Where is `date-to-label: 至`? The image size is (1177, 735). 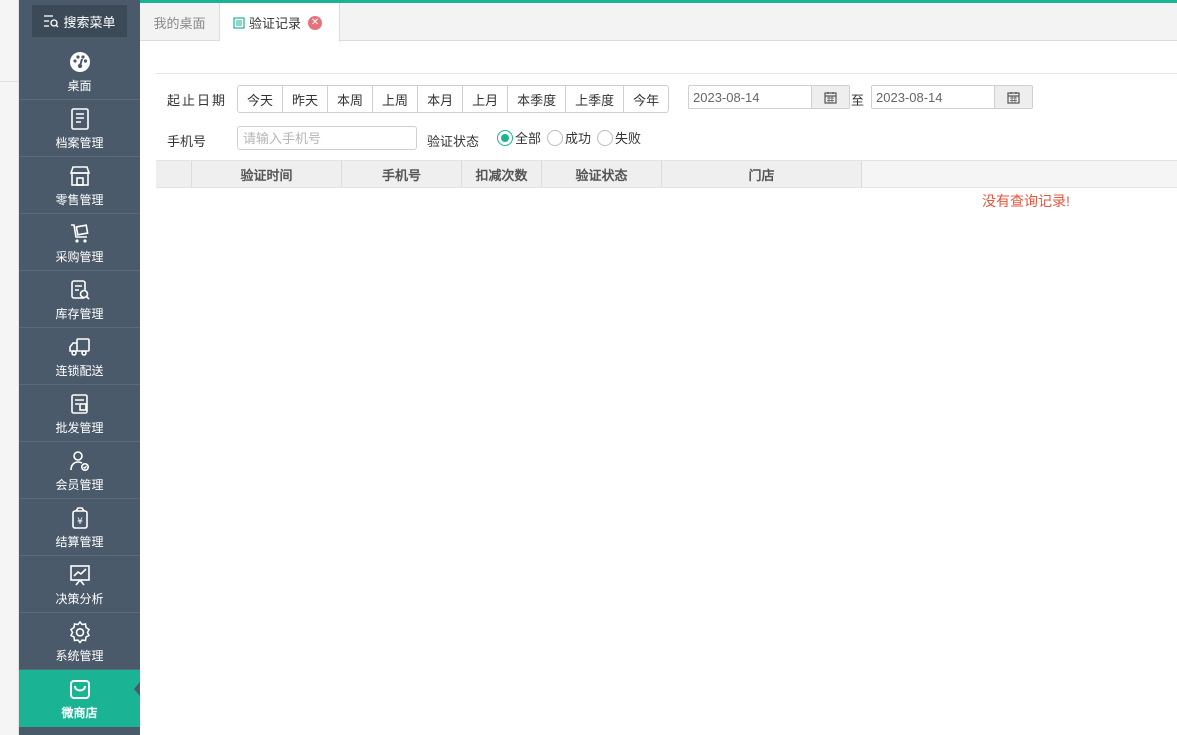
date-to-label: 至 is located at coordinates (858, 100).